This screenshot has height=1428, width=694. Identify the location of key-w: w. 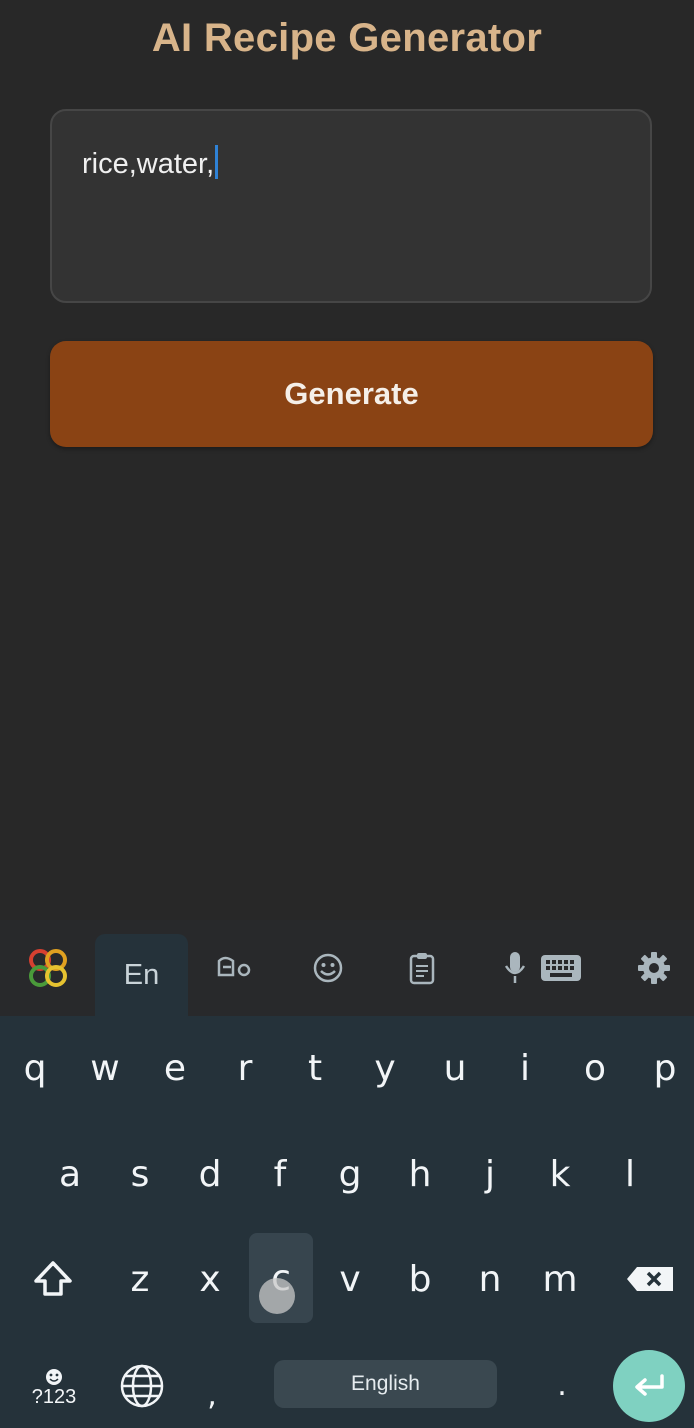
(105, 1068).